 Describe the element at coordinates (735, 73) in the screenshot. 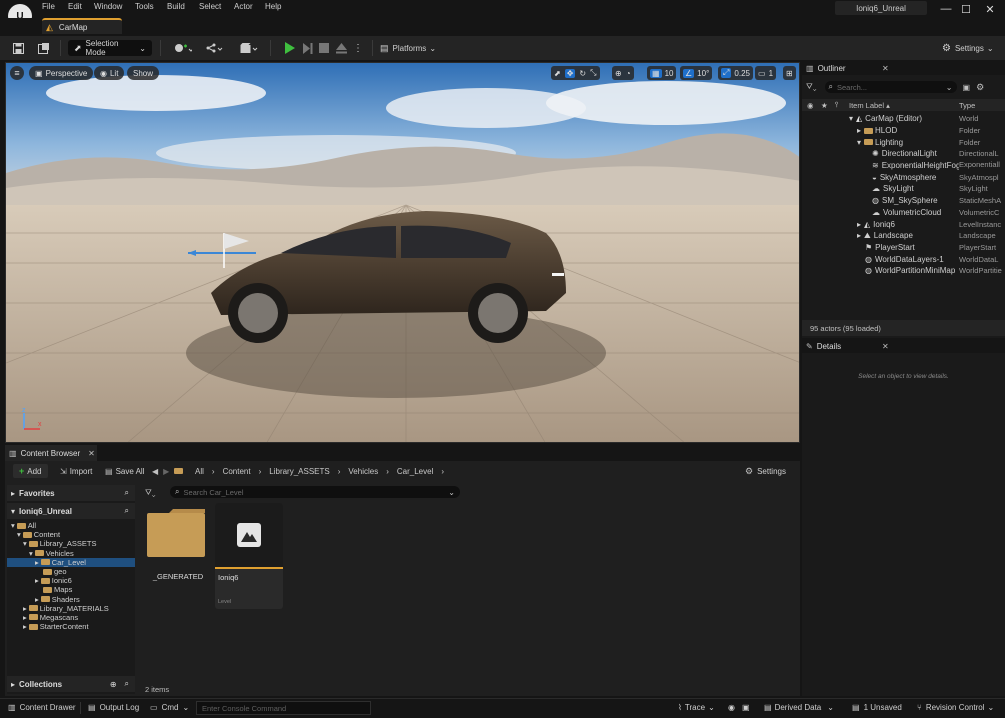

I see `scale-snap-button: ⤢ 0.25` at that location.